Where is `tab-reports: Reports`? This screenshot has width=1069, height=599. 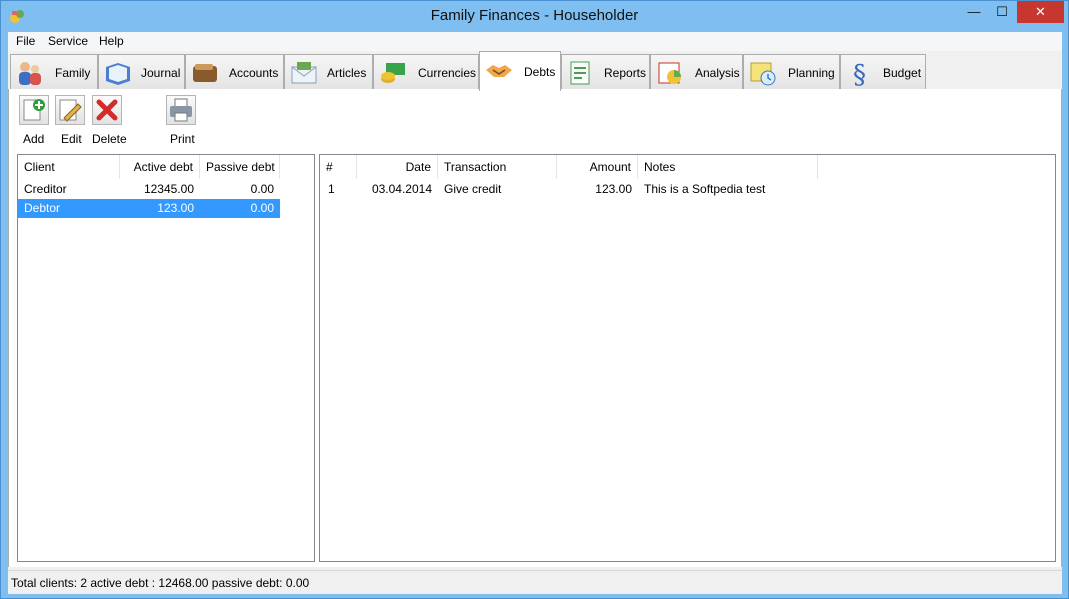
tab-reports: Reports is located at coordinates (605, 72).